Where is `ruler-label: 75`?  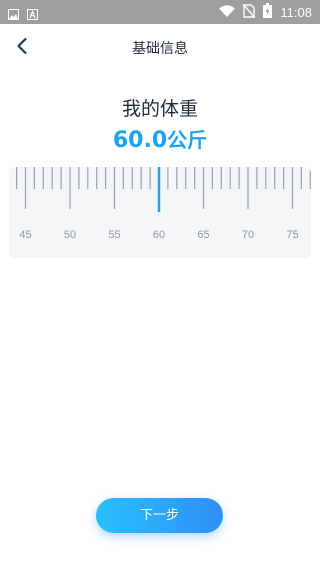 ruler-label: 75 is located at coordinates (292, 235).